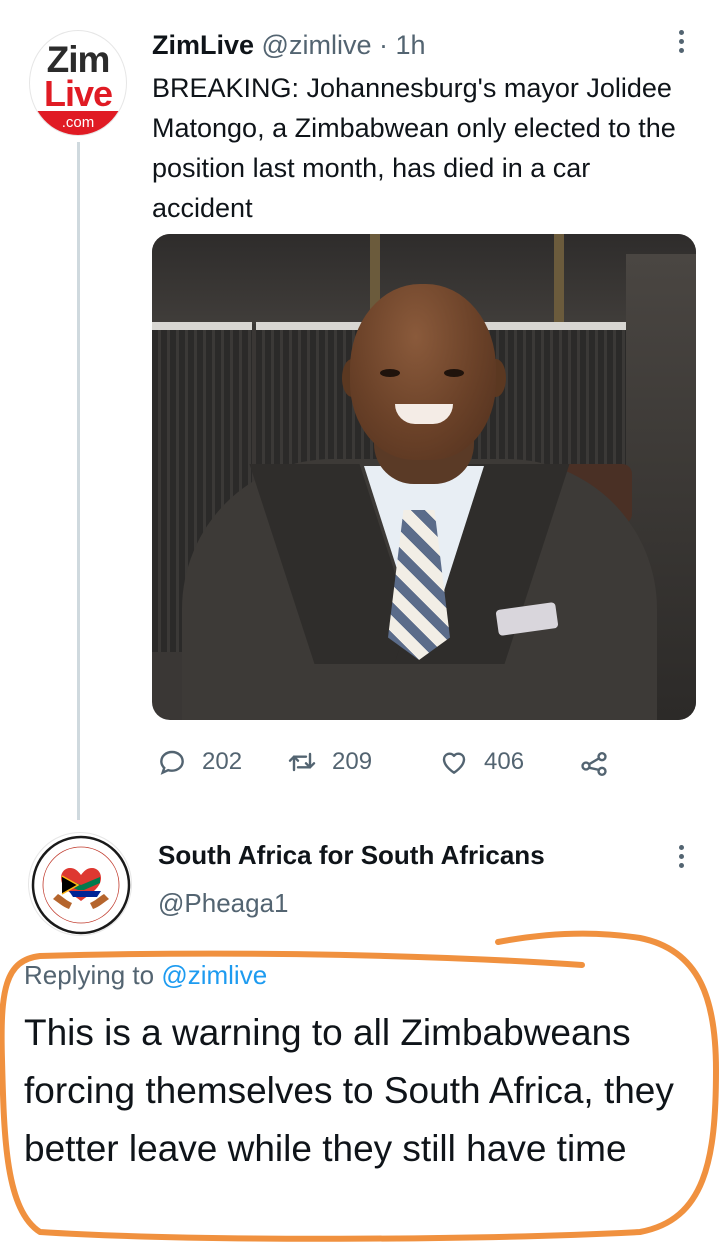  What do you see at coordinates (504, 761) in the screenshot?
I see `like-count: 406` at bounding box center [504, 761].